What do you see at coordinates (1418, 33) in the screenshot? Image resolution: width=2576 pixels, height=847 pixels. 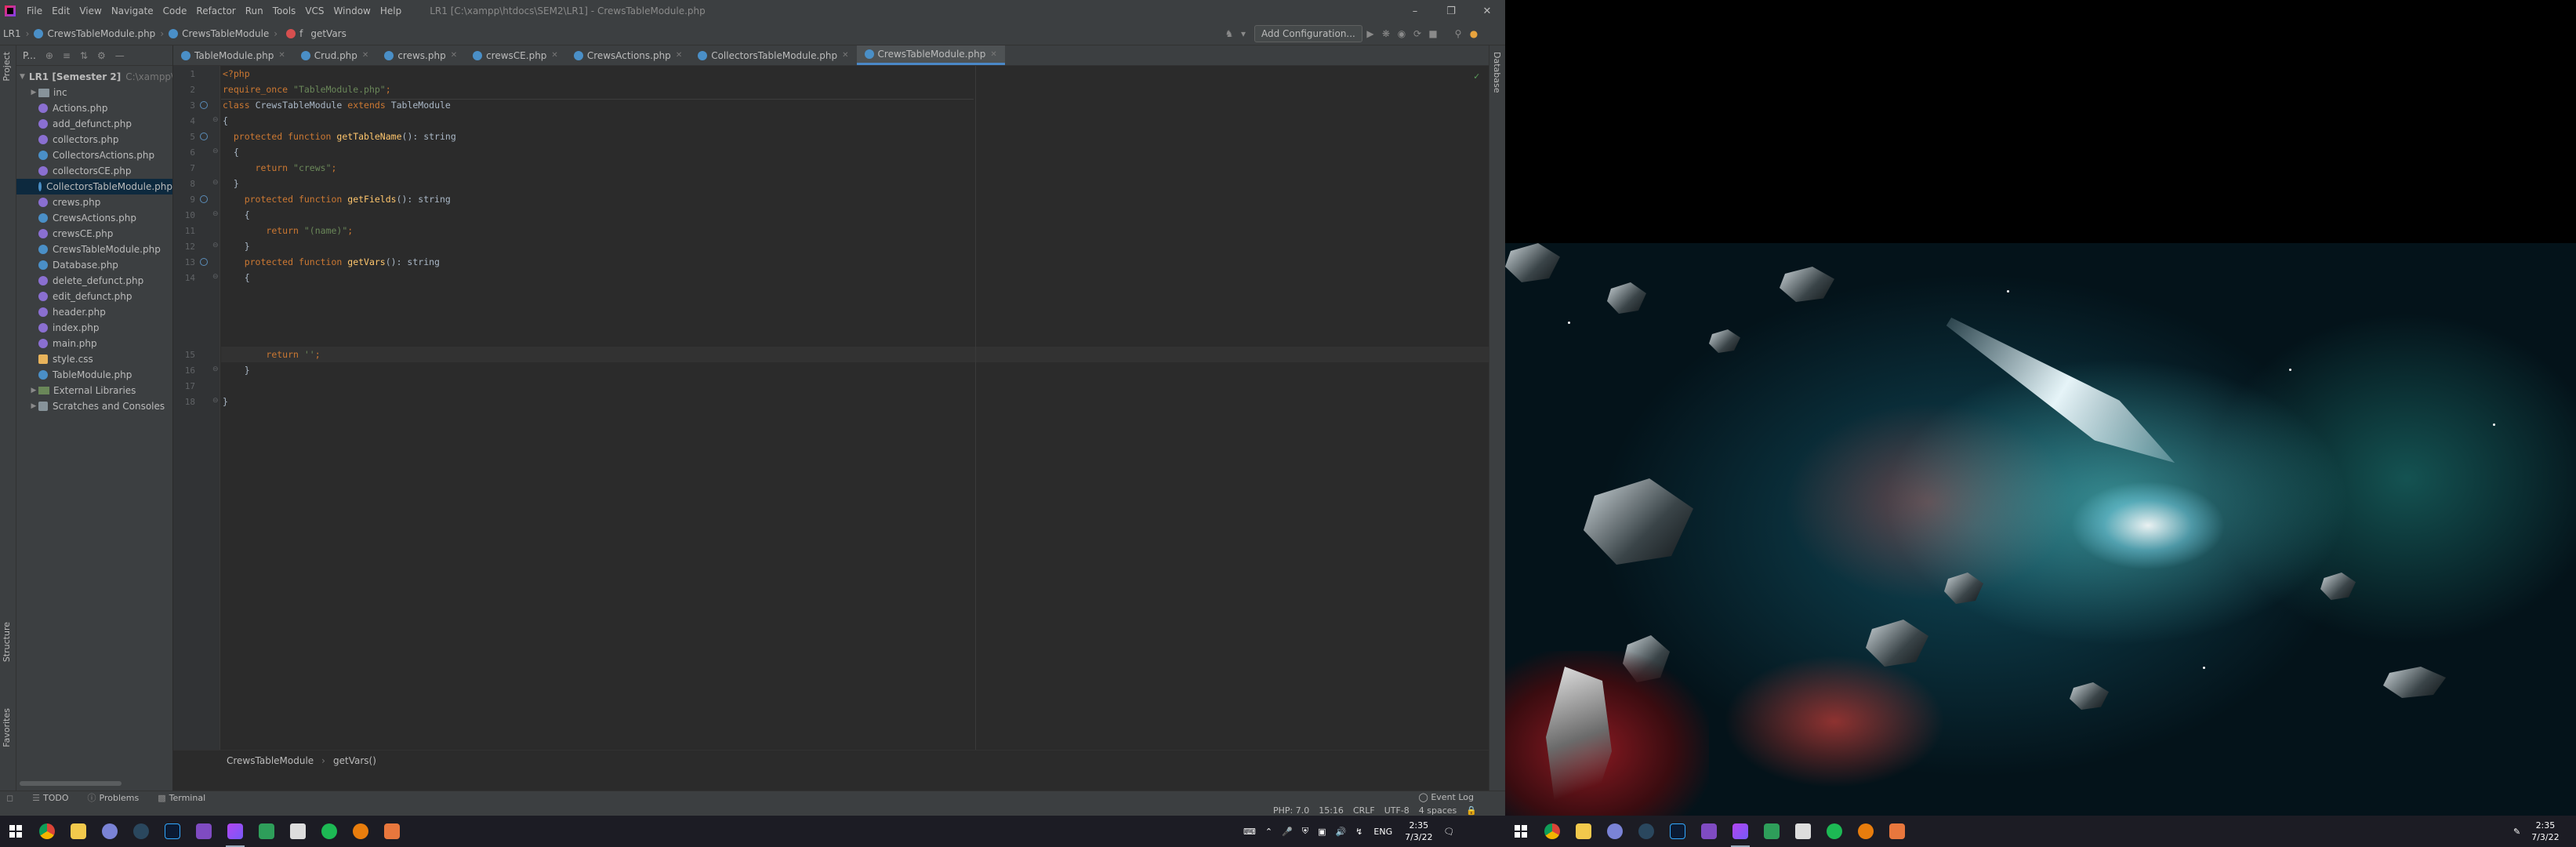 I see `build-icon: ⟳` at bounding box center [1418, 33].